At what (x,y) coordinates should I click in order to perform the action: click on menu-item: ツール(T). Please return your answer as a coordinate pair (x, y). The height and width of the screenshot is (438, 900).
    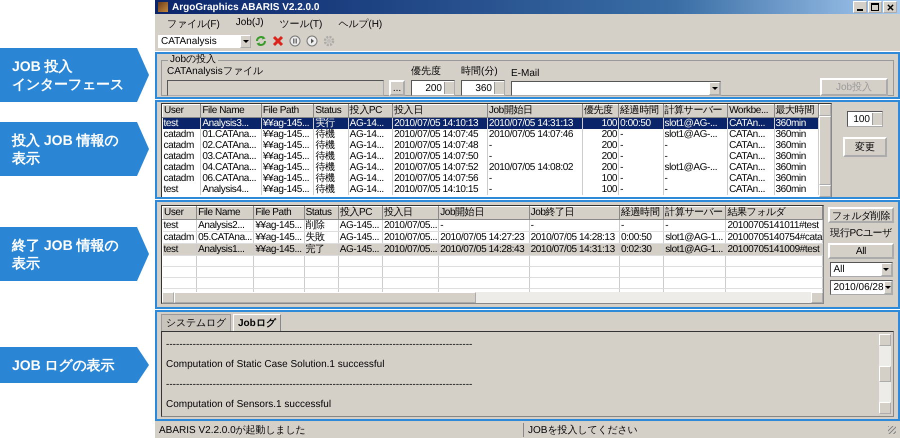
    Looking at the image, I should click on (301, 23).